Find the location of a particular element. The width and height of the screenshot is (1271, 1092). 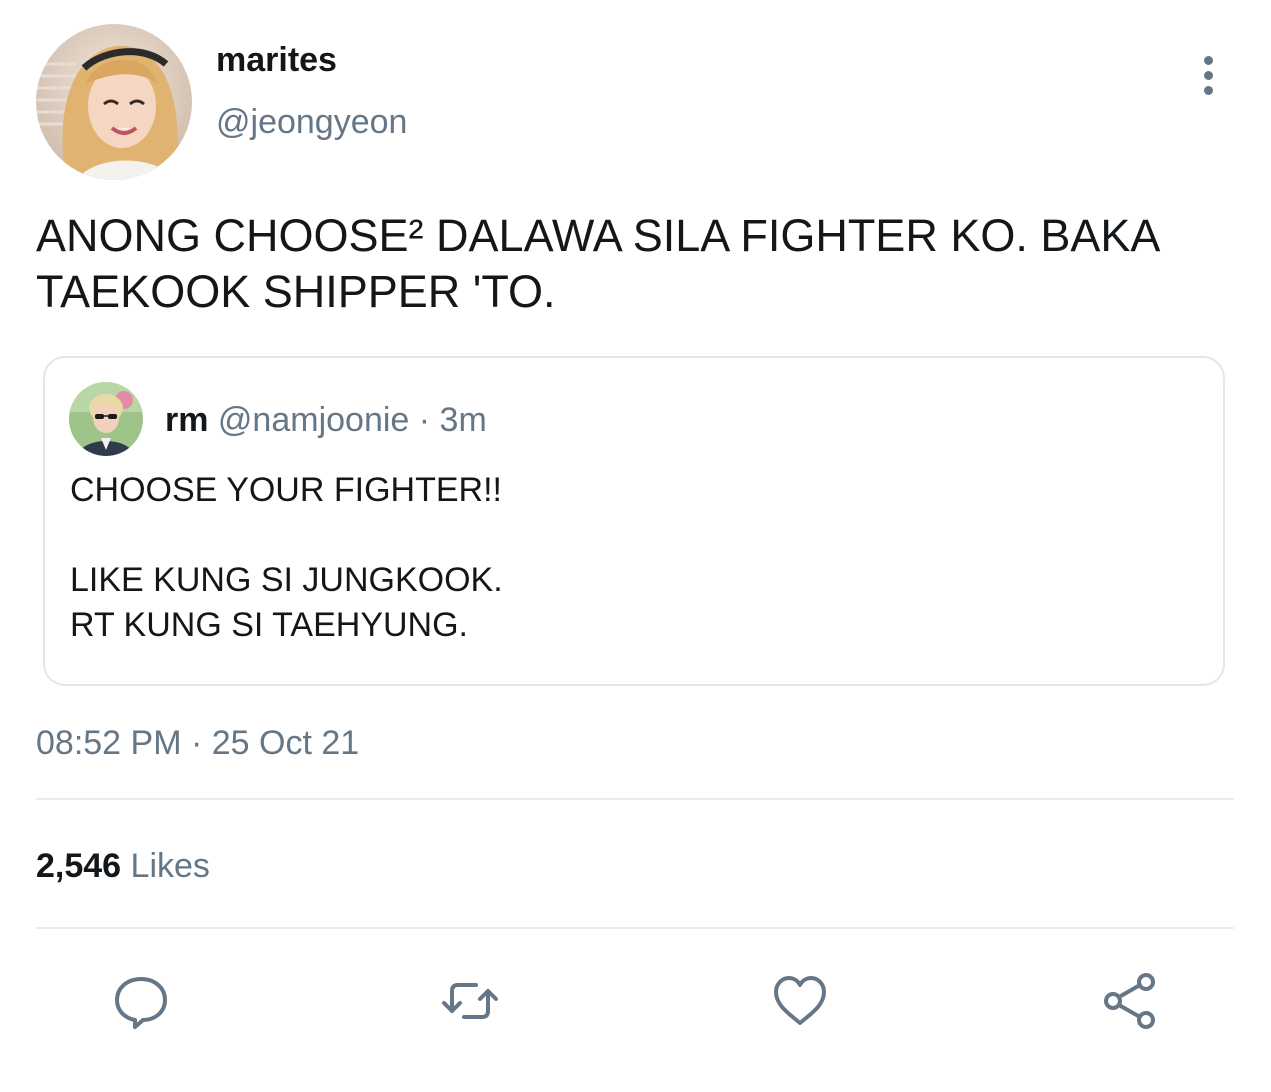

share-icon is located at coordinates (1129, 1001).